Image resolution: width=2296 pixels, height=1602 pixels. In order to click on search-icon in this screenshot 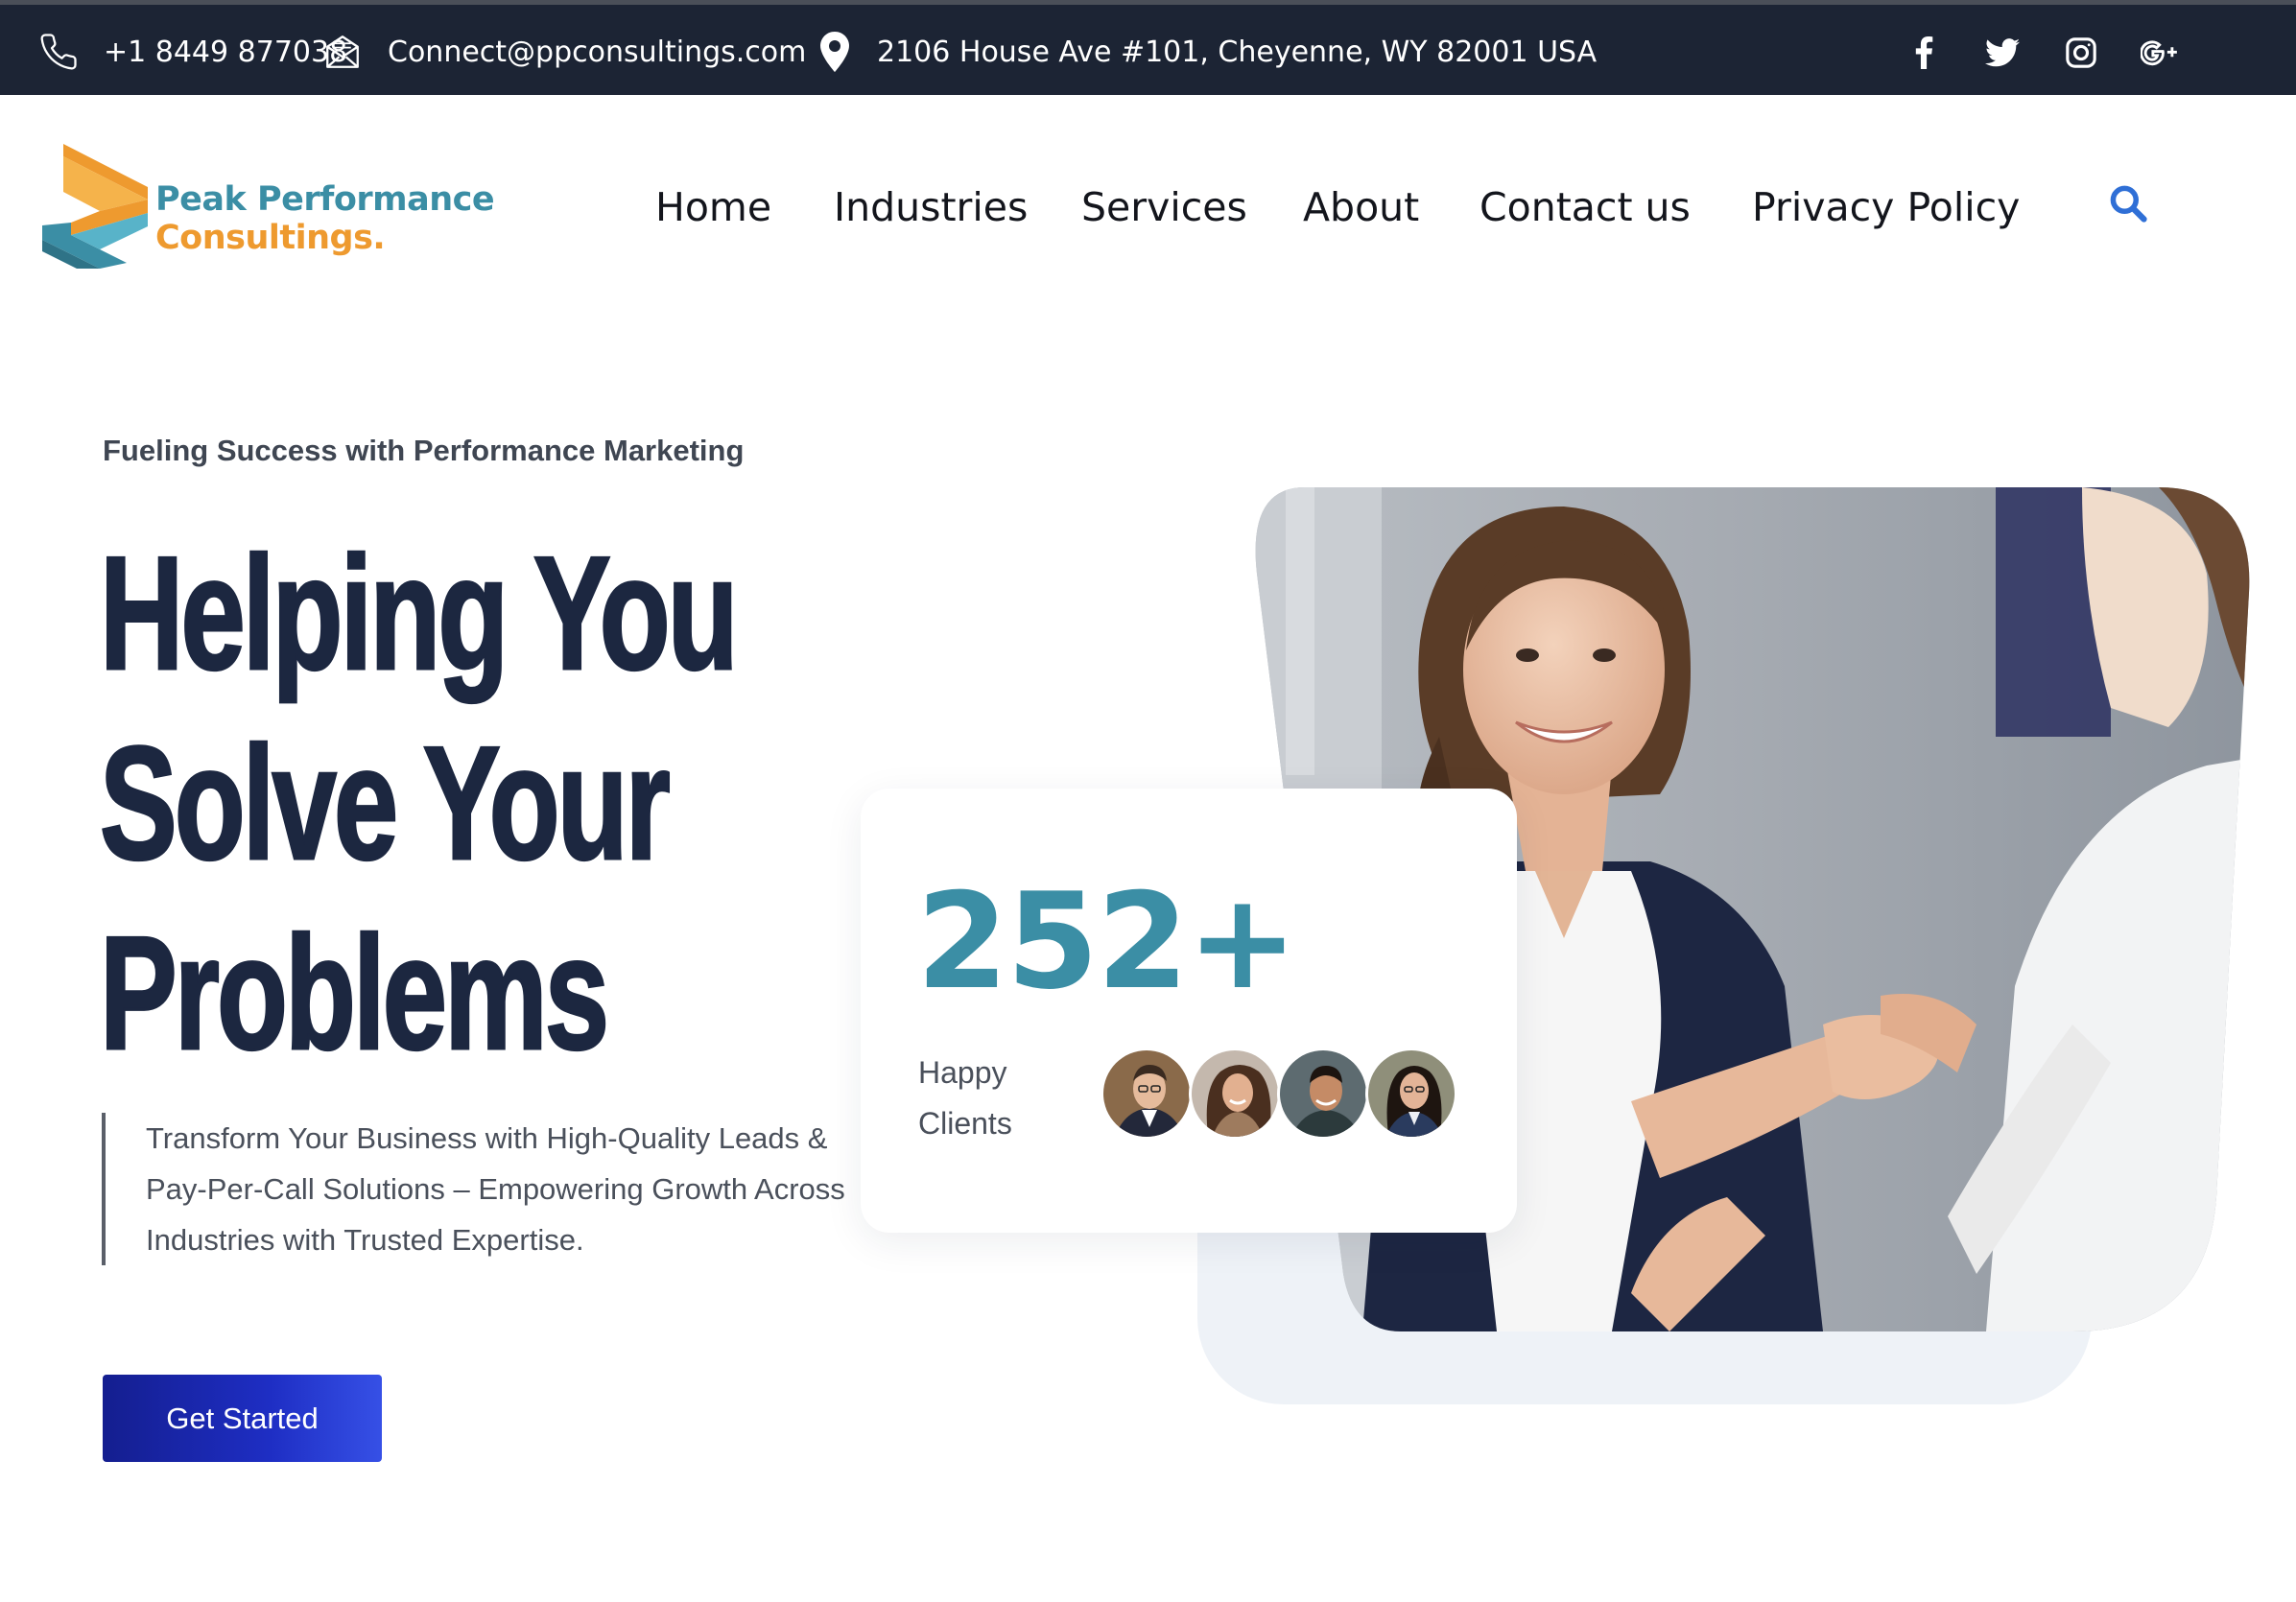, I will do `click(2128, 203)`.